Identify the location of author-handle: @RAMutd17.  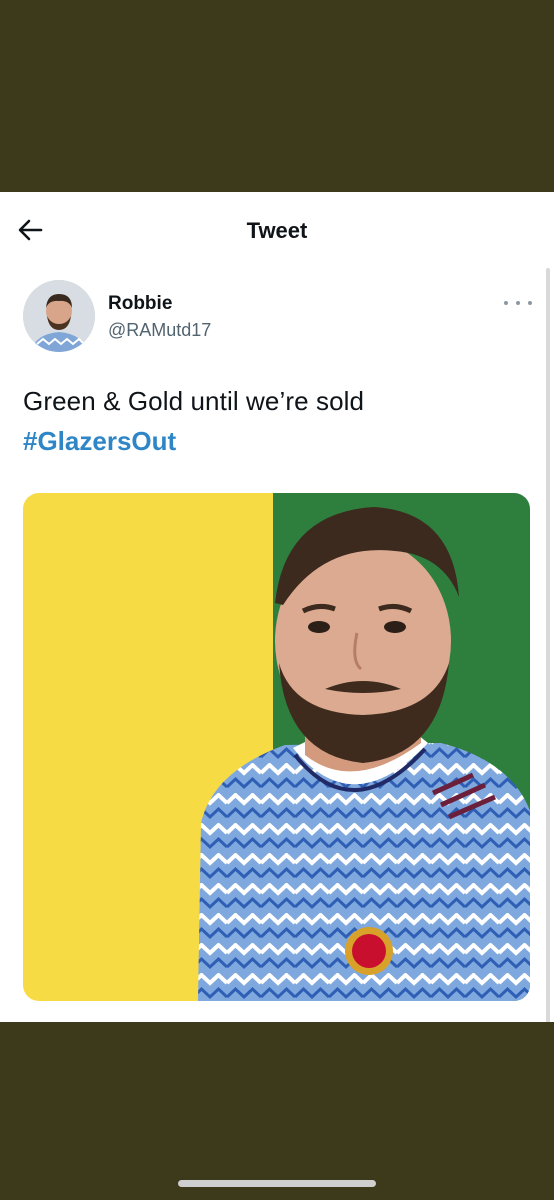
(159, 330).